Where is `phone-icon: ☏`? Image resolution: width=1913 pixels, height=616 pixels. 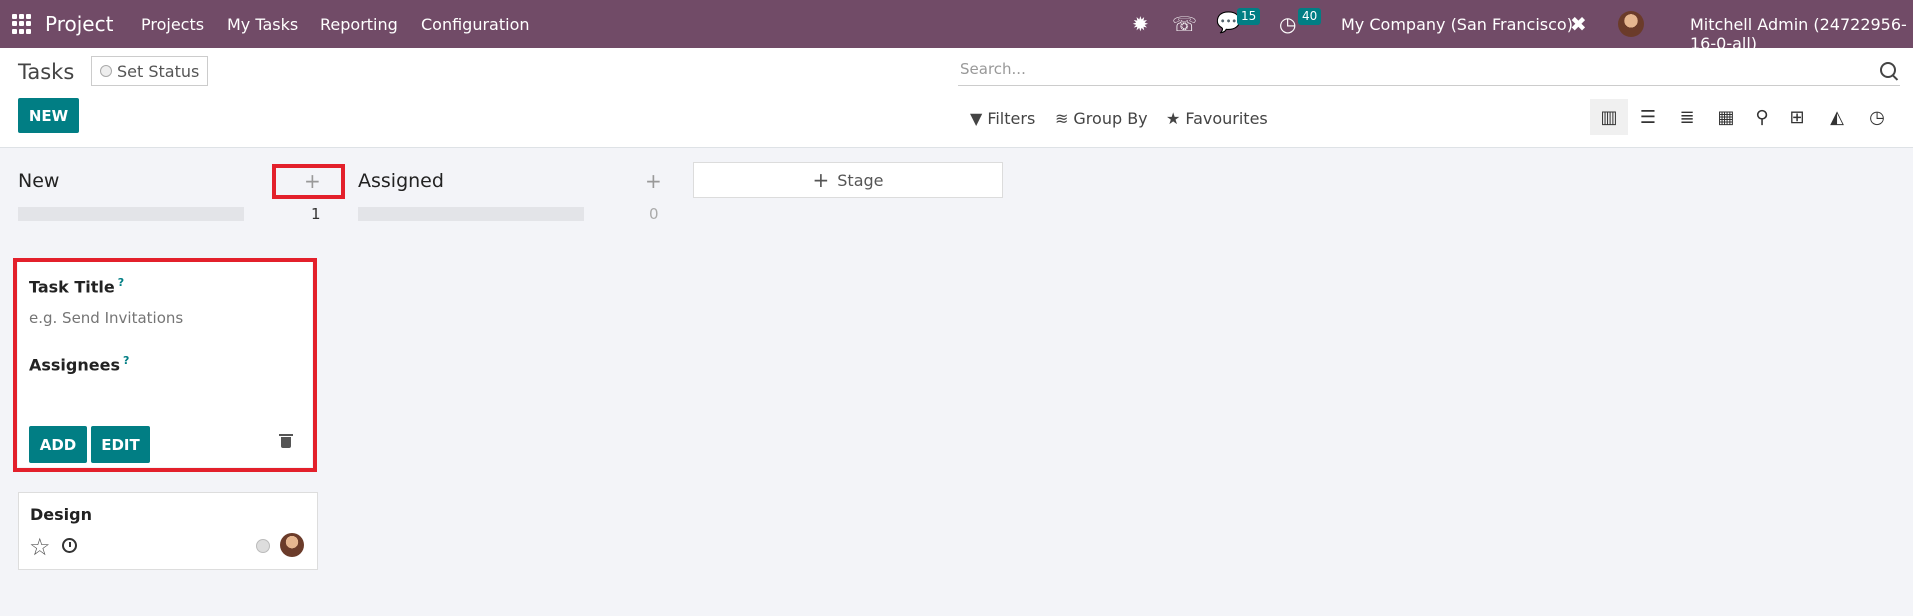 phone-icon: ☏ is located at coordinates (1184, 24).